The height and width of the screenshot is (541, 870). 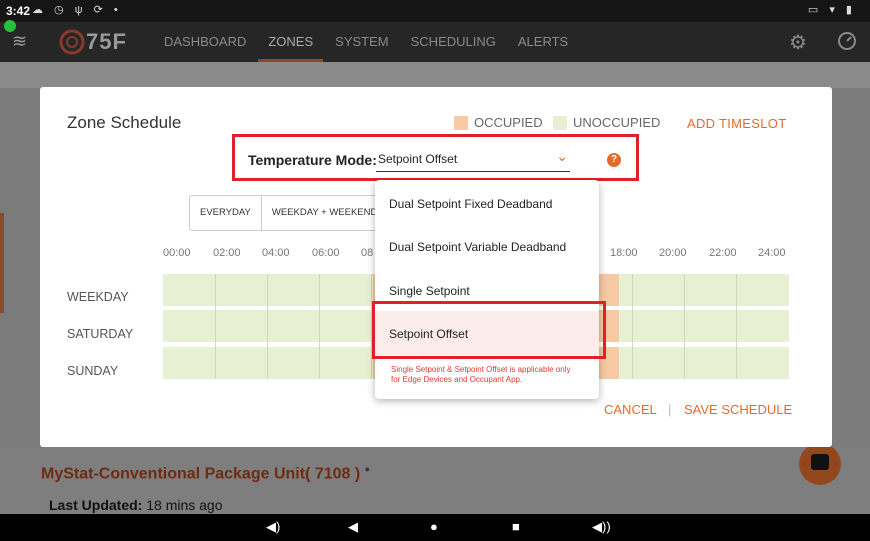 I want to click on temperature-mode-select: Setpoint Offset ⌄, so click(x=473, y=159).